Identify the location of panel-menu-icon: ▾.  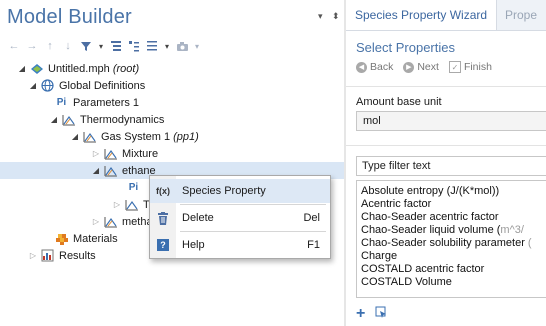
(320, 16).